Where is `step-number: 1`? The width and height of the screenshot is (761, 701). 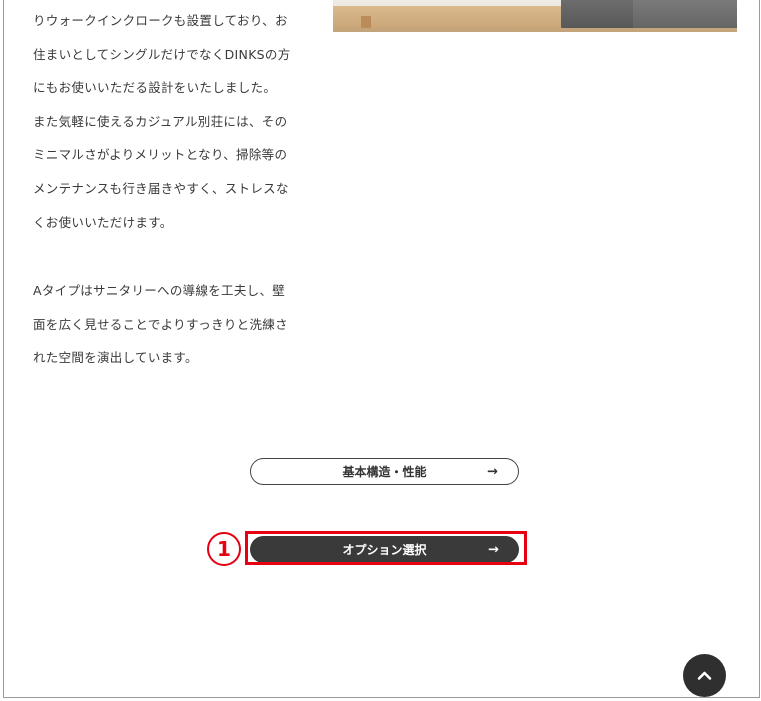
step-number: 1 is located at coordinates (224, 549).